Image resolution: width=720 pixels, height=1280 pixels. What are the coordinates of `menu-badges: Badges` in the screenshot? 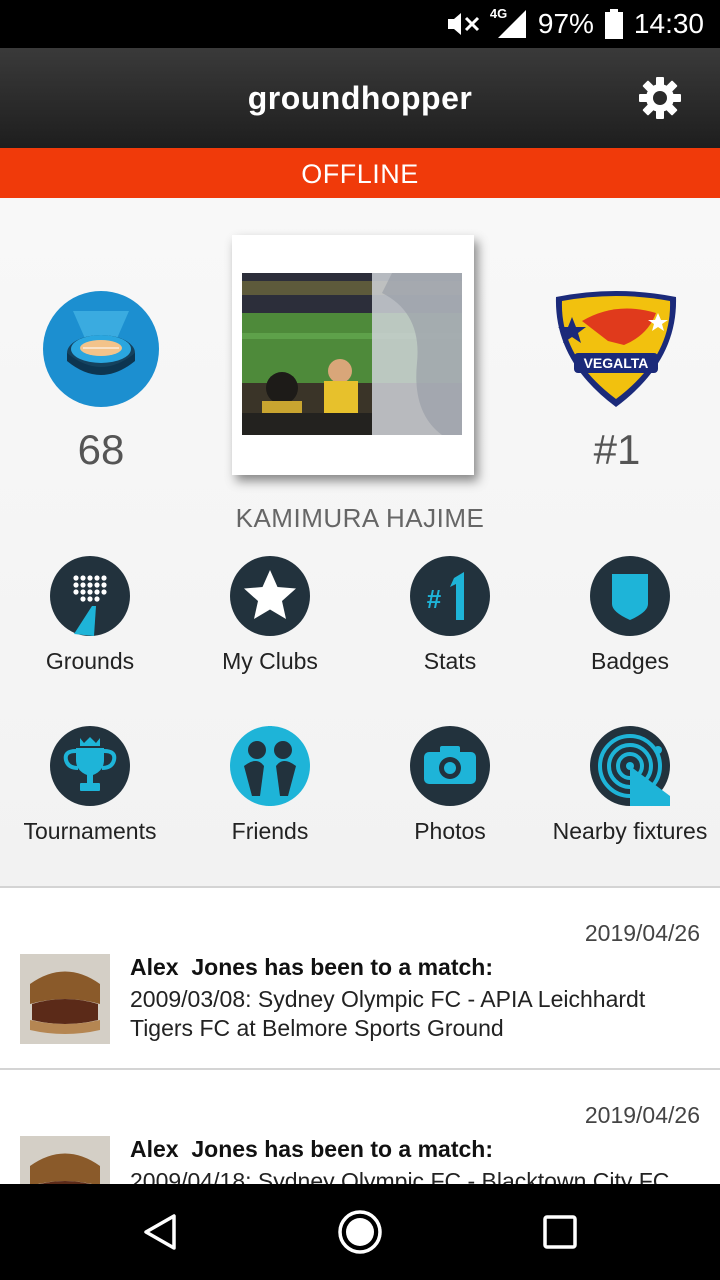 It's located at (630, 626).